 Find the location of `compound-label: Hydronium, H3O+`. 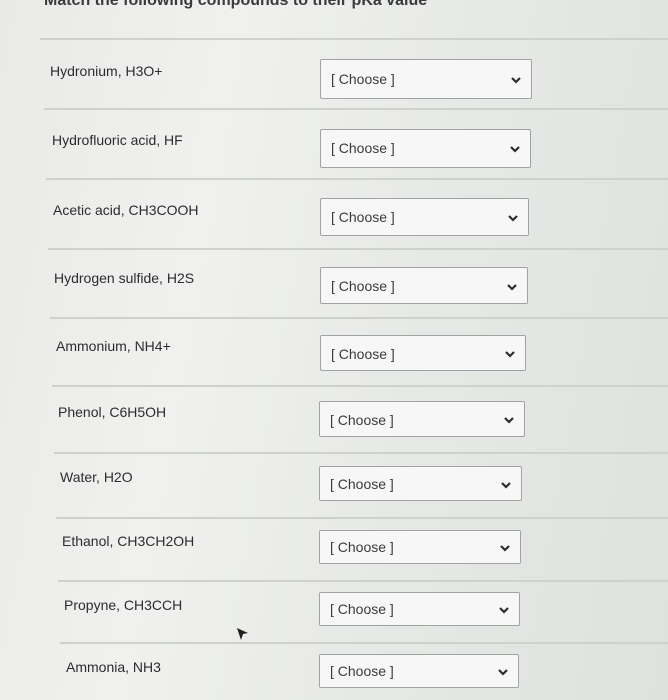

compound-label: Hydronium, H3O+ is located at coordinates (106, 71).